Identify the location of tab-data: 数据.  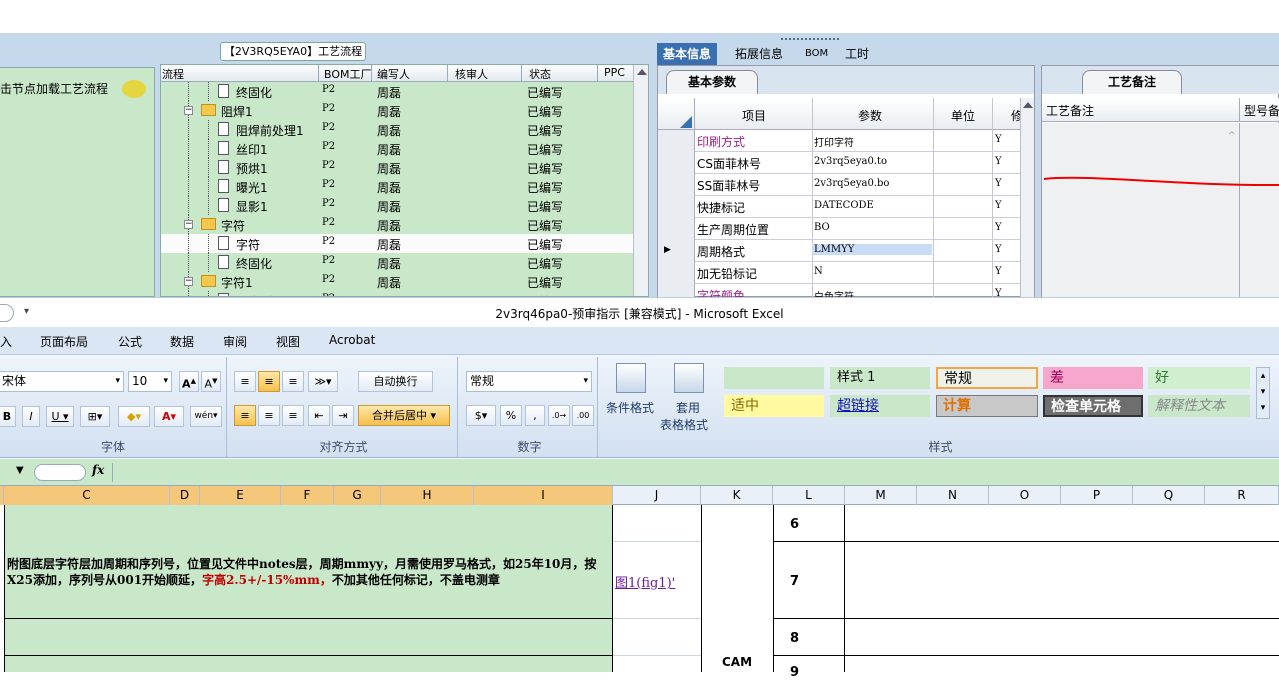
(182, 341).